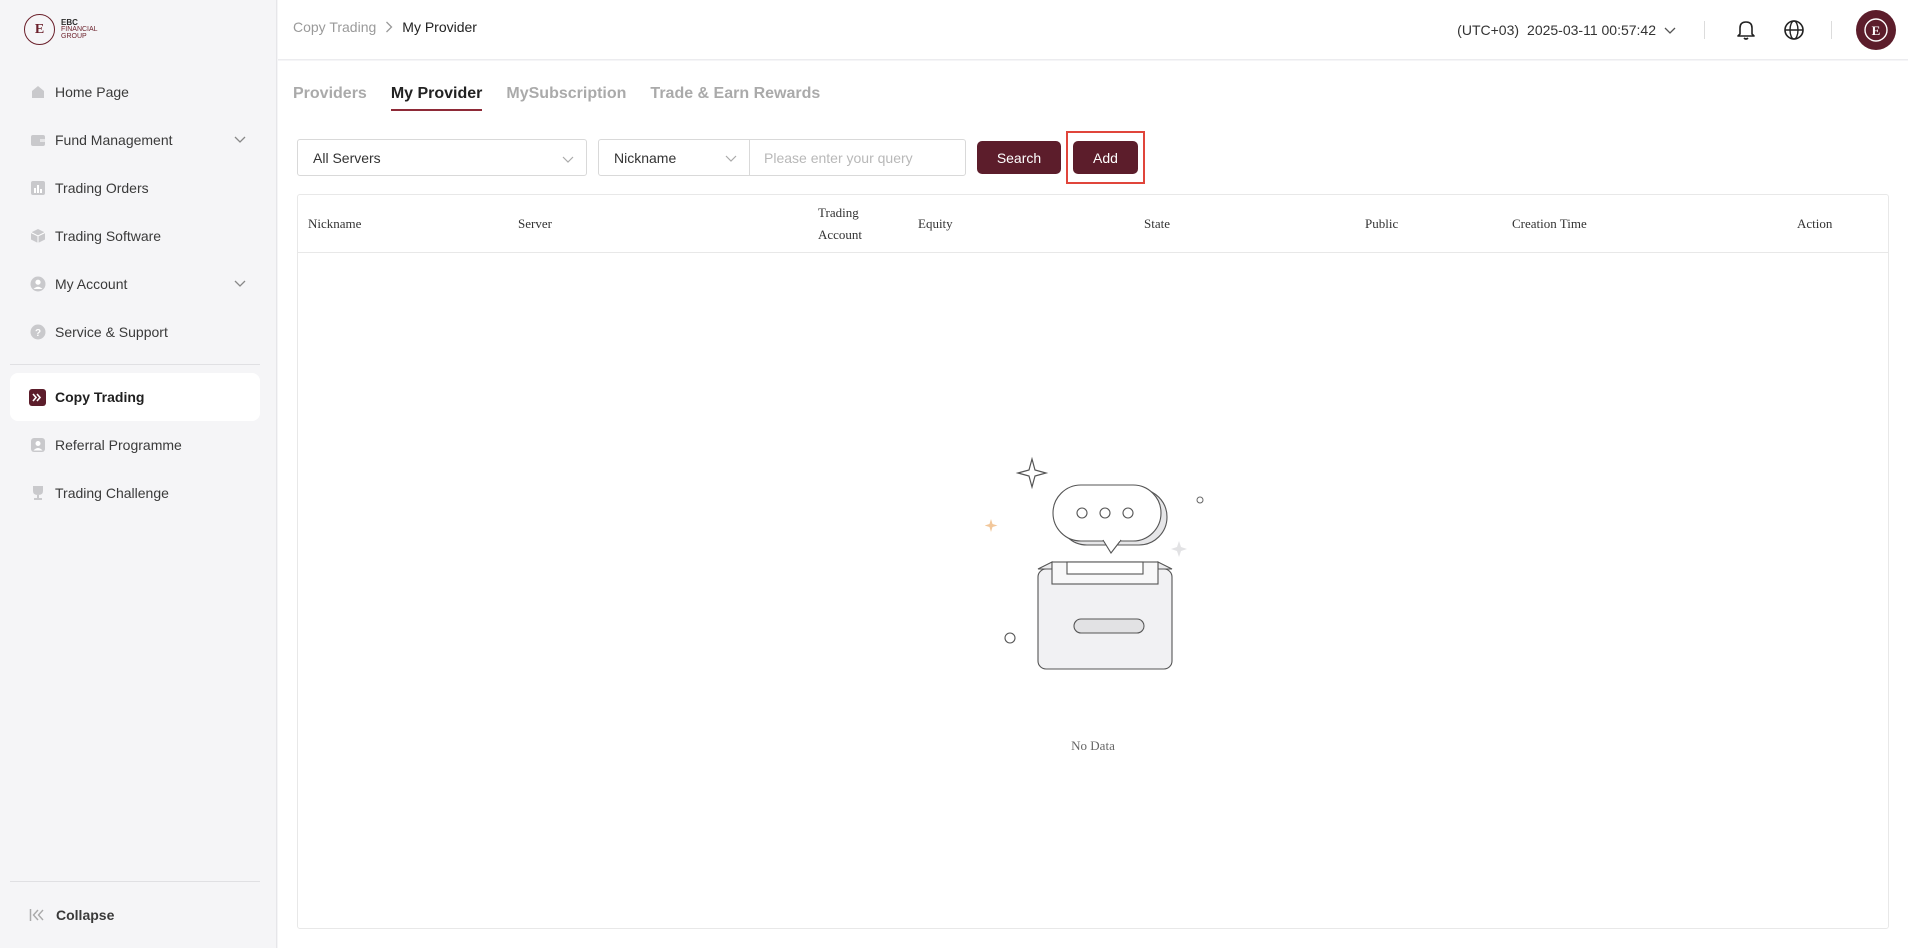 The height and width of the screenshot is (948, 1908). I want to click on help-icon: ?, so click(37, 332).